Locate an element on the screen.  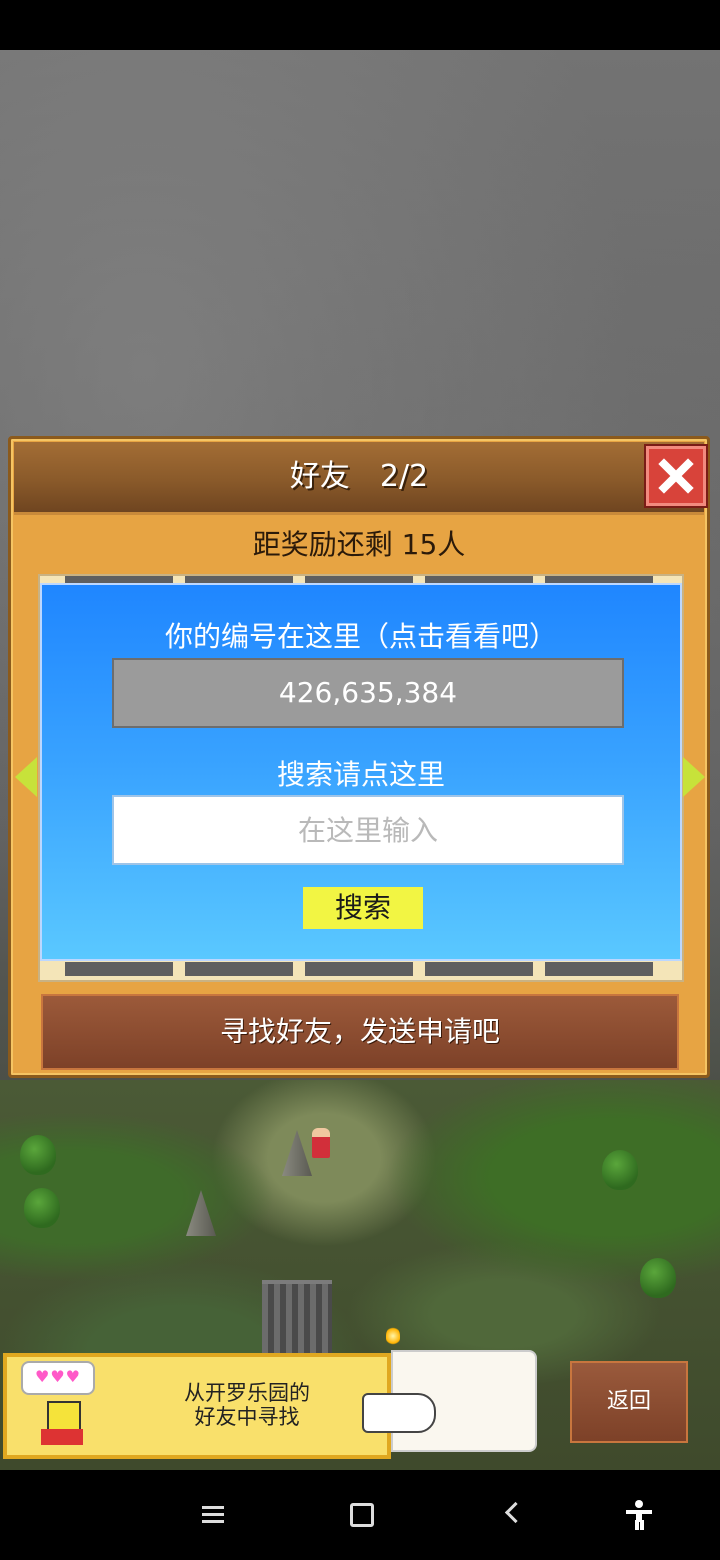
torch is located at coordinates (393, 1336).